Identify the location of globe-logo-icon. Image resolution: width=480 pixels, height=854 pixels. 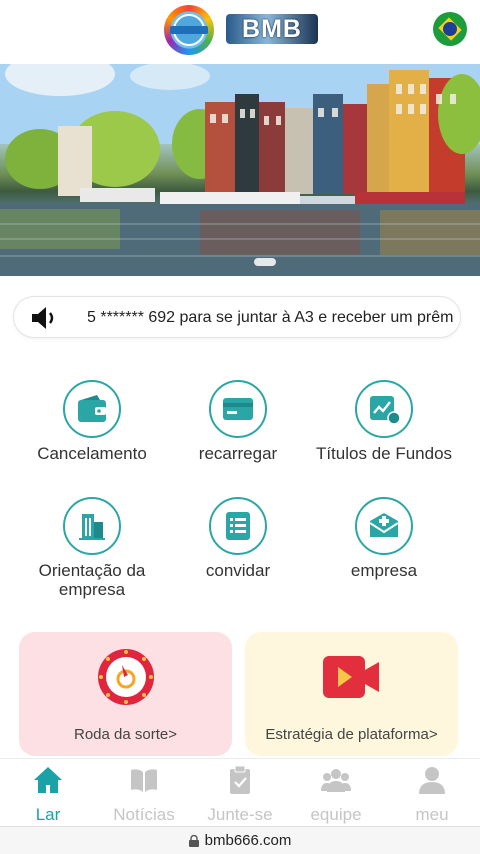
(189, 30).